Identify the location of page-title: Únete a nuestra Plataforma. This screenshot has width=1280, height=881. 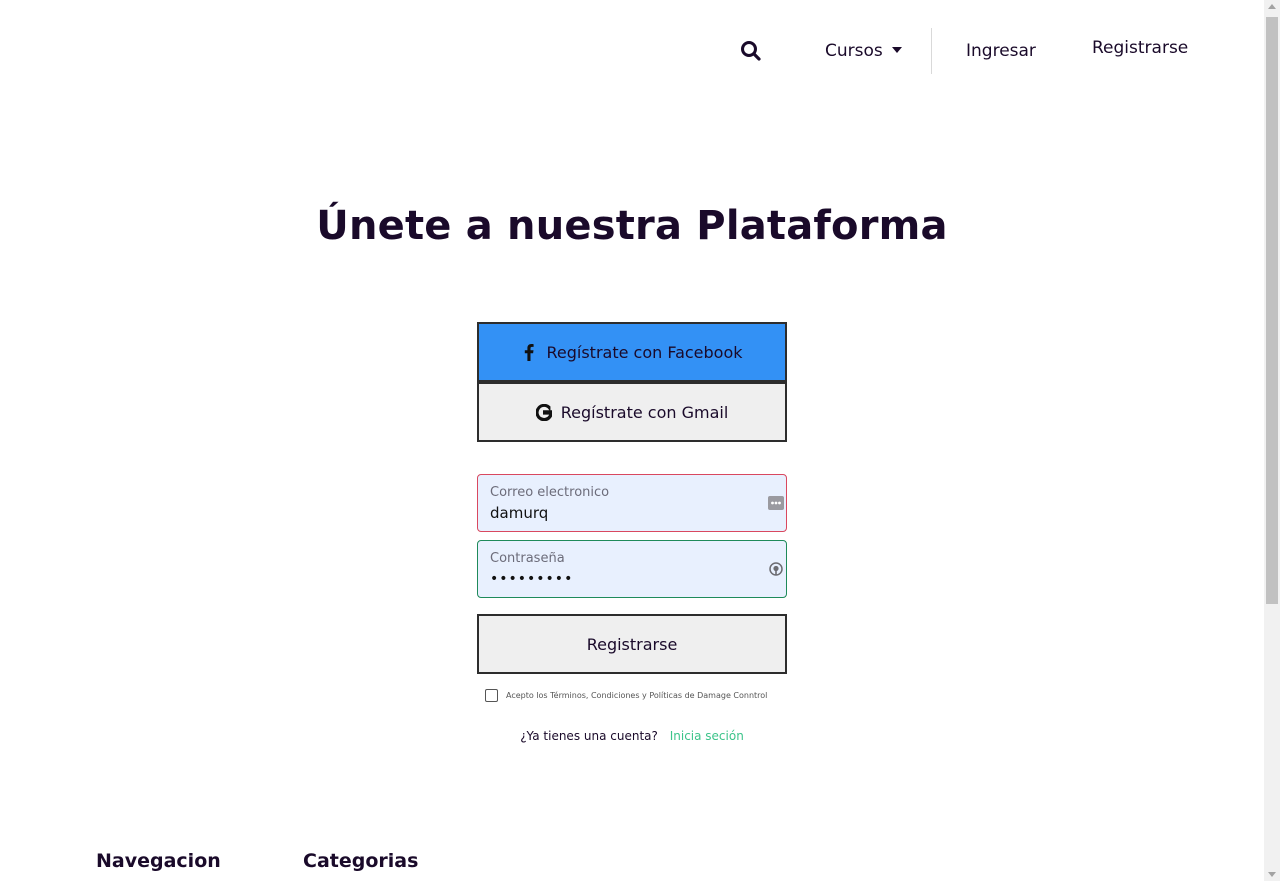
(632, 226).